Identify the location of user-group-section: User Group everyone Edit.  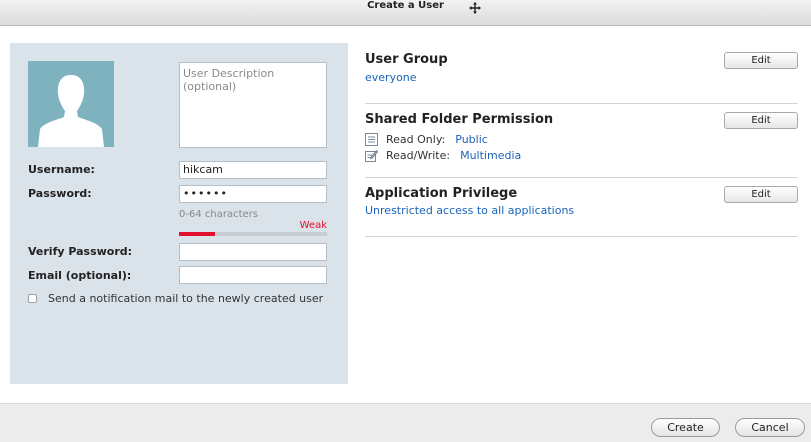
(581, 78).